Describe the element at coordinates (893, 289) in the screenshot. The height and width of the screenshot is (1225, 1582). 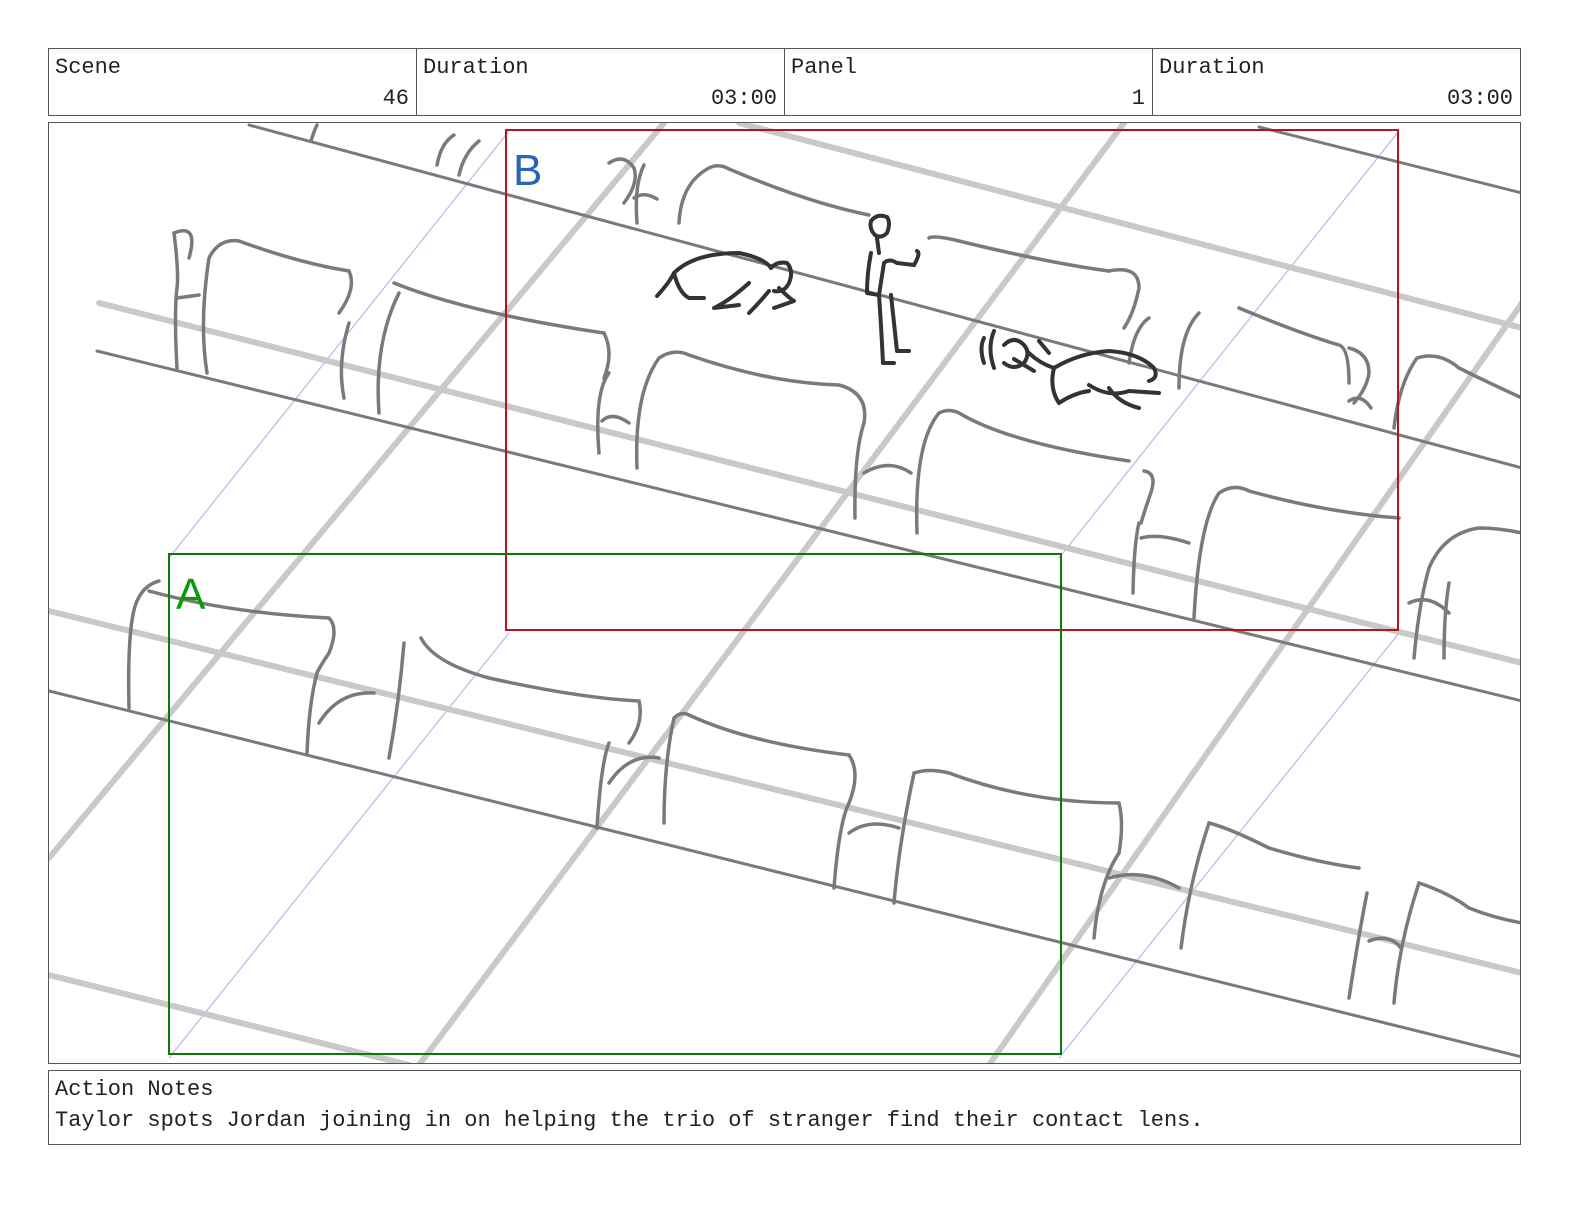
I see `character-standing-jordan` at that location.